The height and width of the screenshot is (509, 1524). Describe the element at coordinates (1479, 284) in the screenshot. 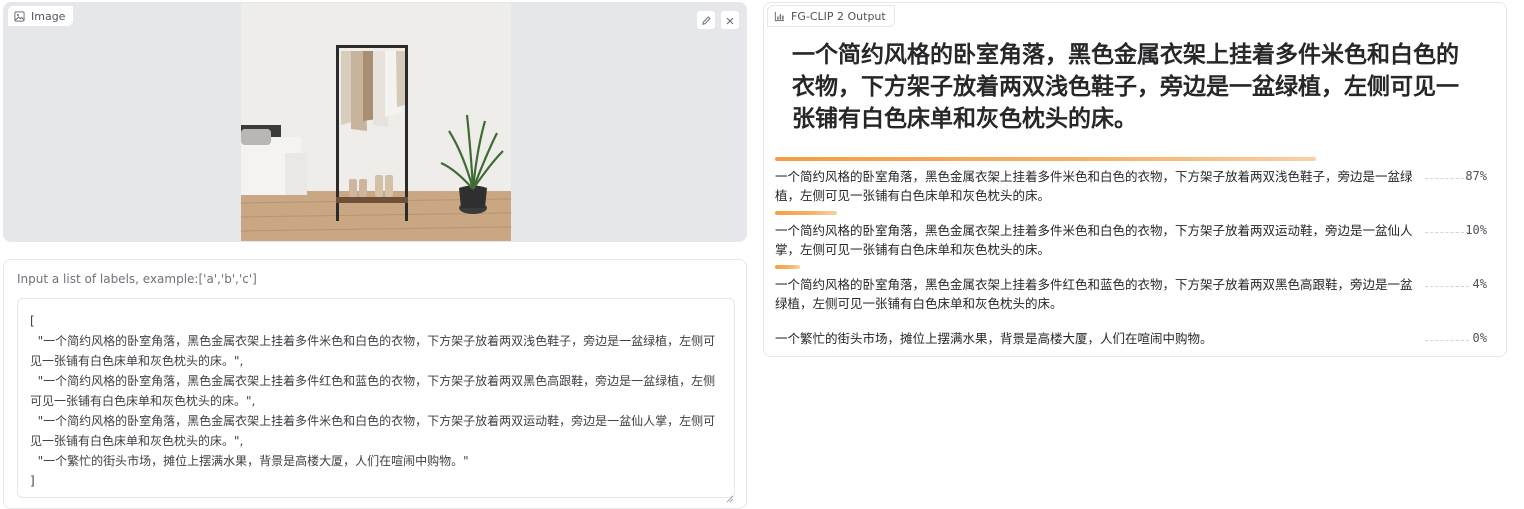

I see `result-percent: 4%` at that location.